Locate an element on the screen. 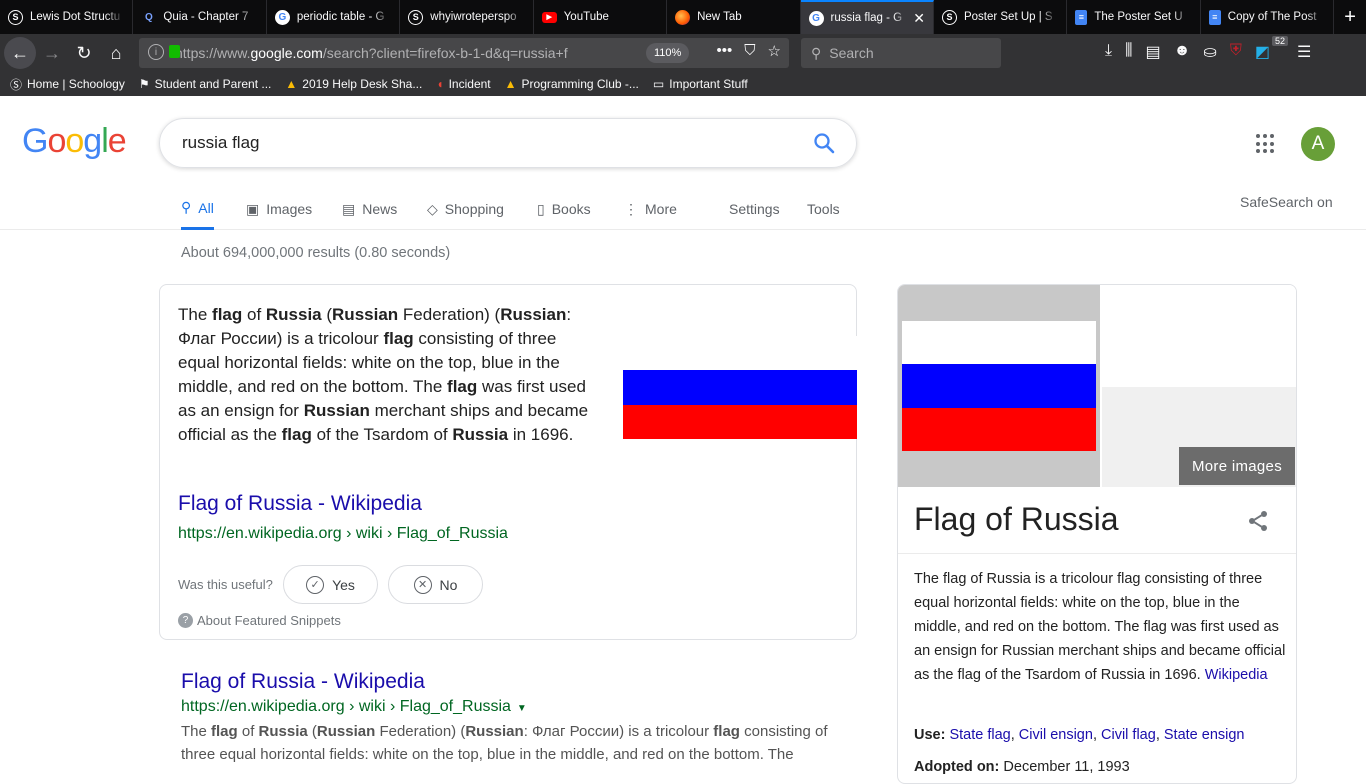 The image size is (1366, 784). bookmark-item: ▭ Important Stuff is located at coordinates (700, 84).